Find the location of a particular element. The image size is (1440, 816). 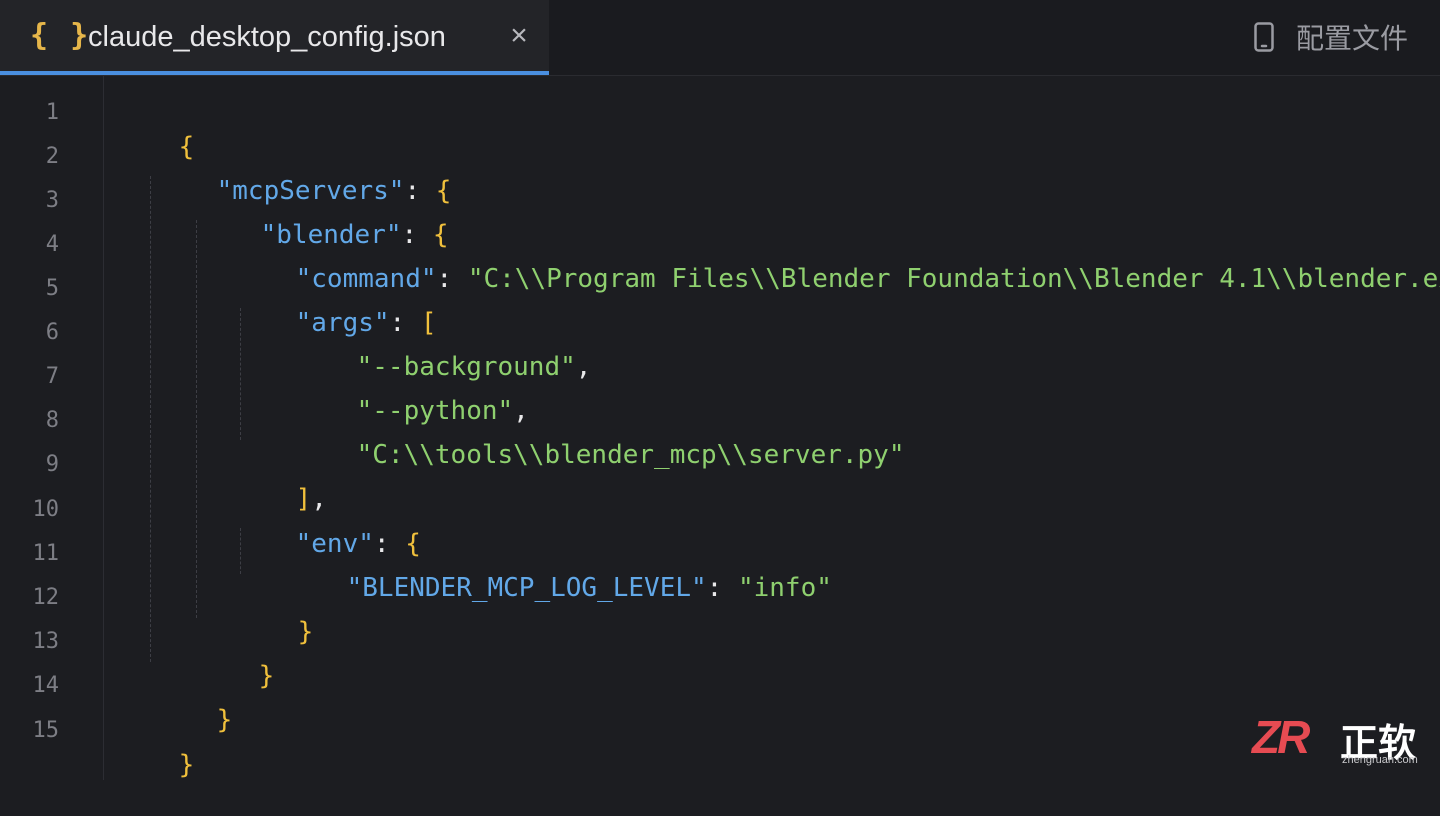

tab-claude-desktop-config: { } claude_desktop_config.json × is located at coordinates (274, 37).